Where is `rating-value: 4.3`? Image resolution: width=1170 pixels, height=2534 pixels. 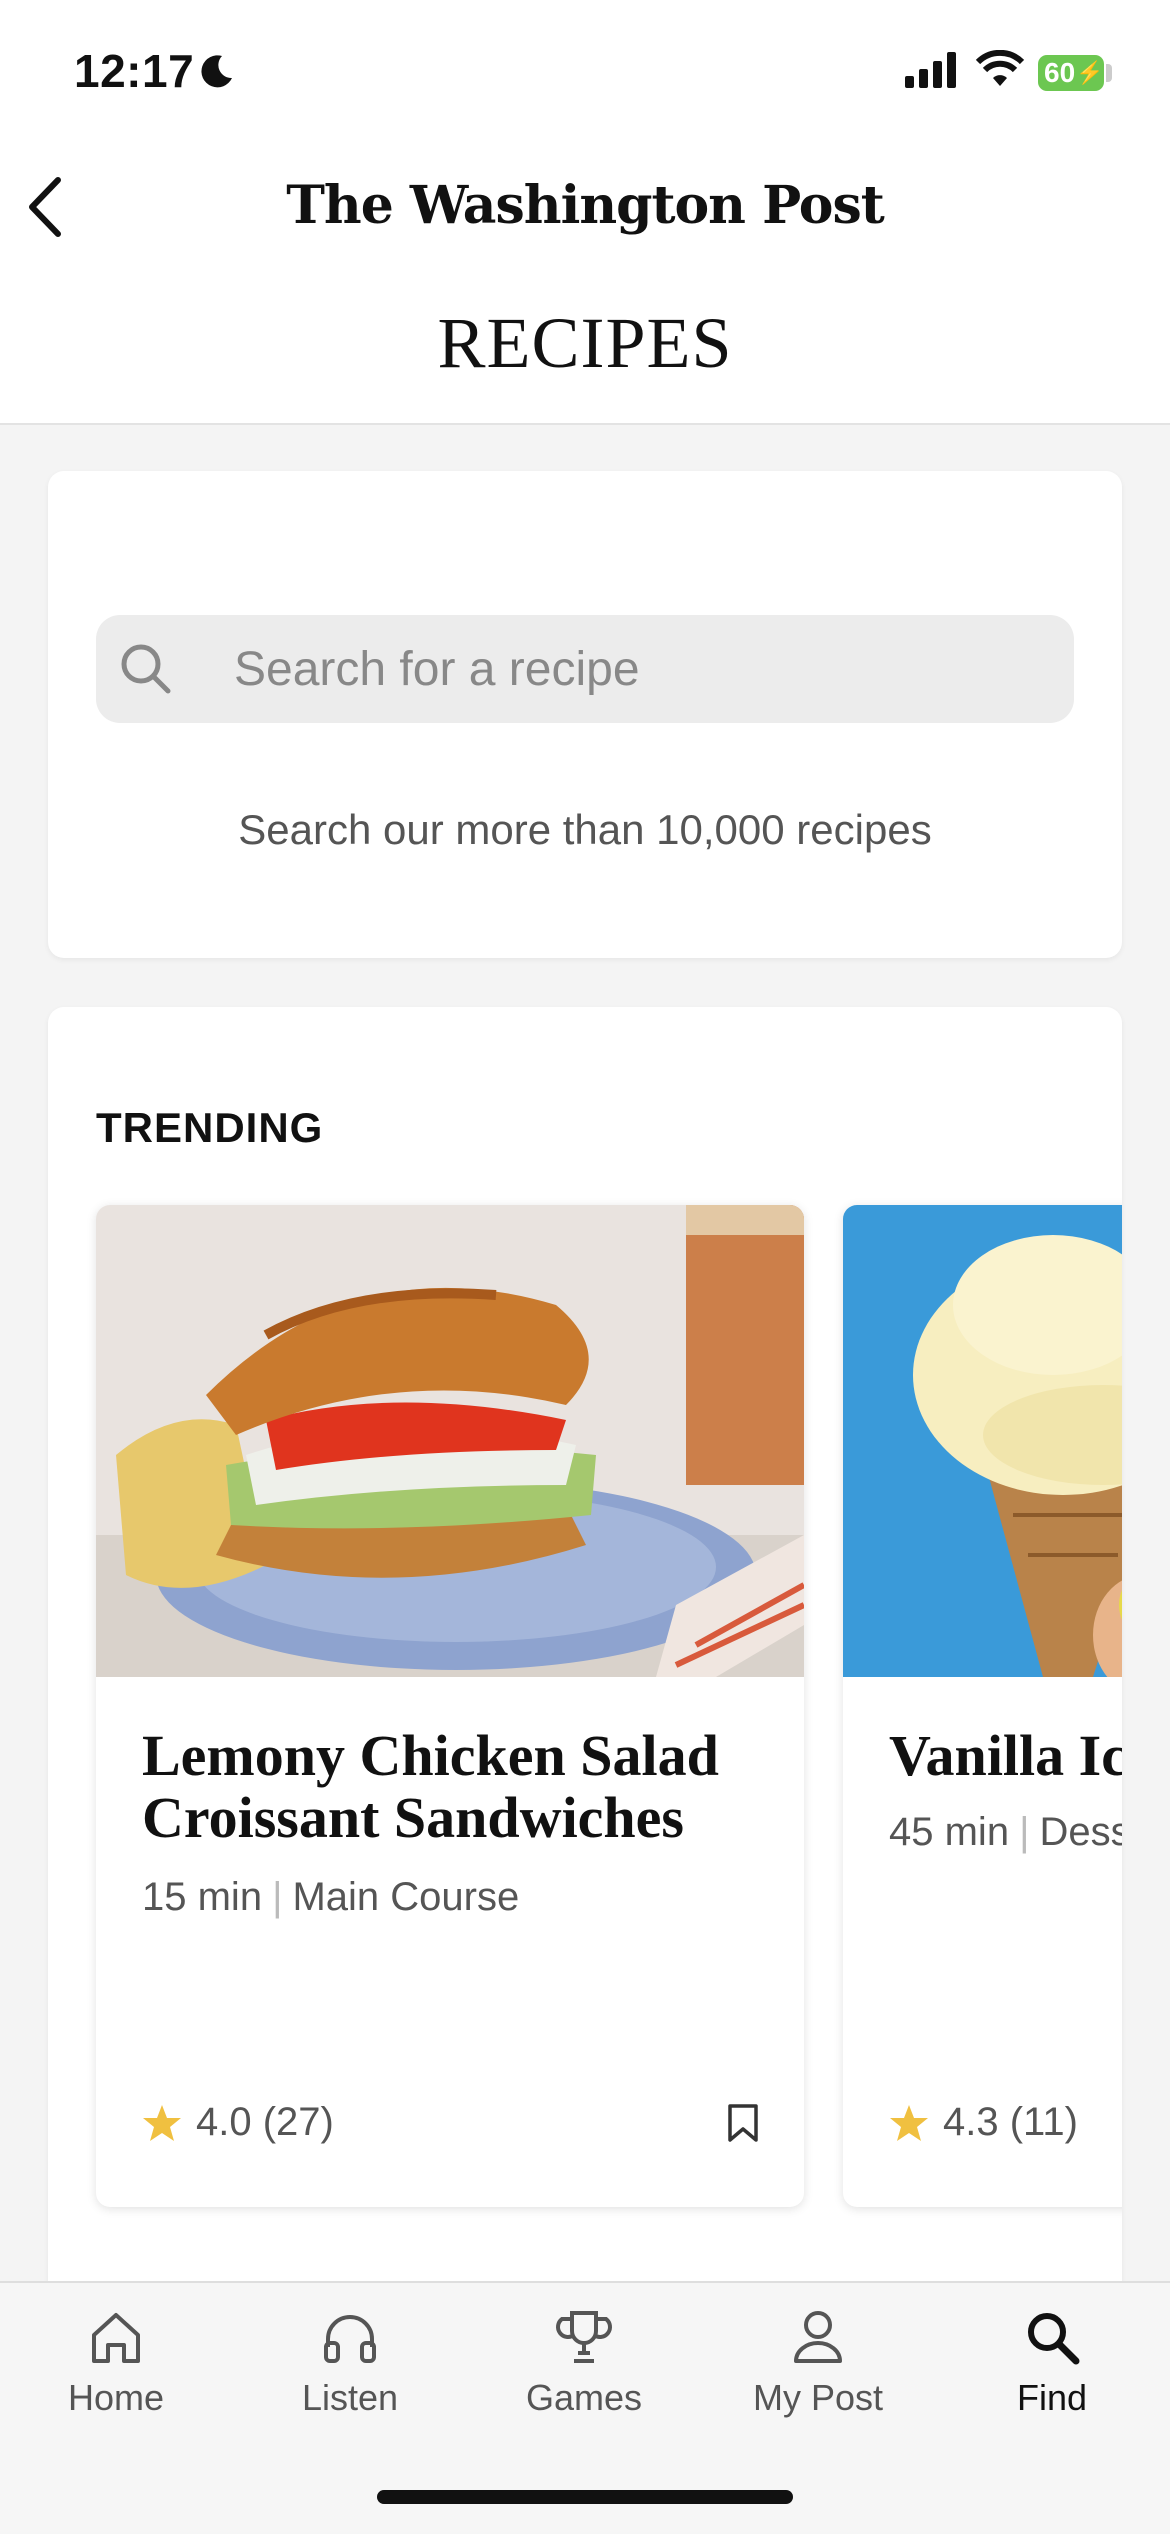
rating-value: 4.3 is located at coordinates (971, 2122).